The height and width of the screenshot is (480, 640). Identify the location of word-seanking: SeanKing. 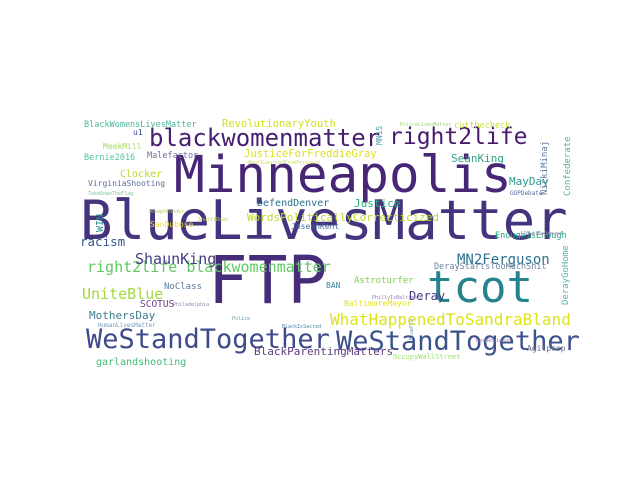
(477, 158).